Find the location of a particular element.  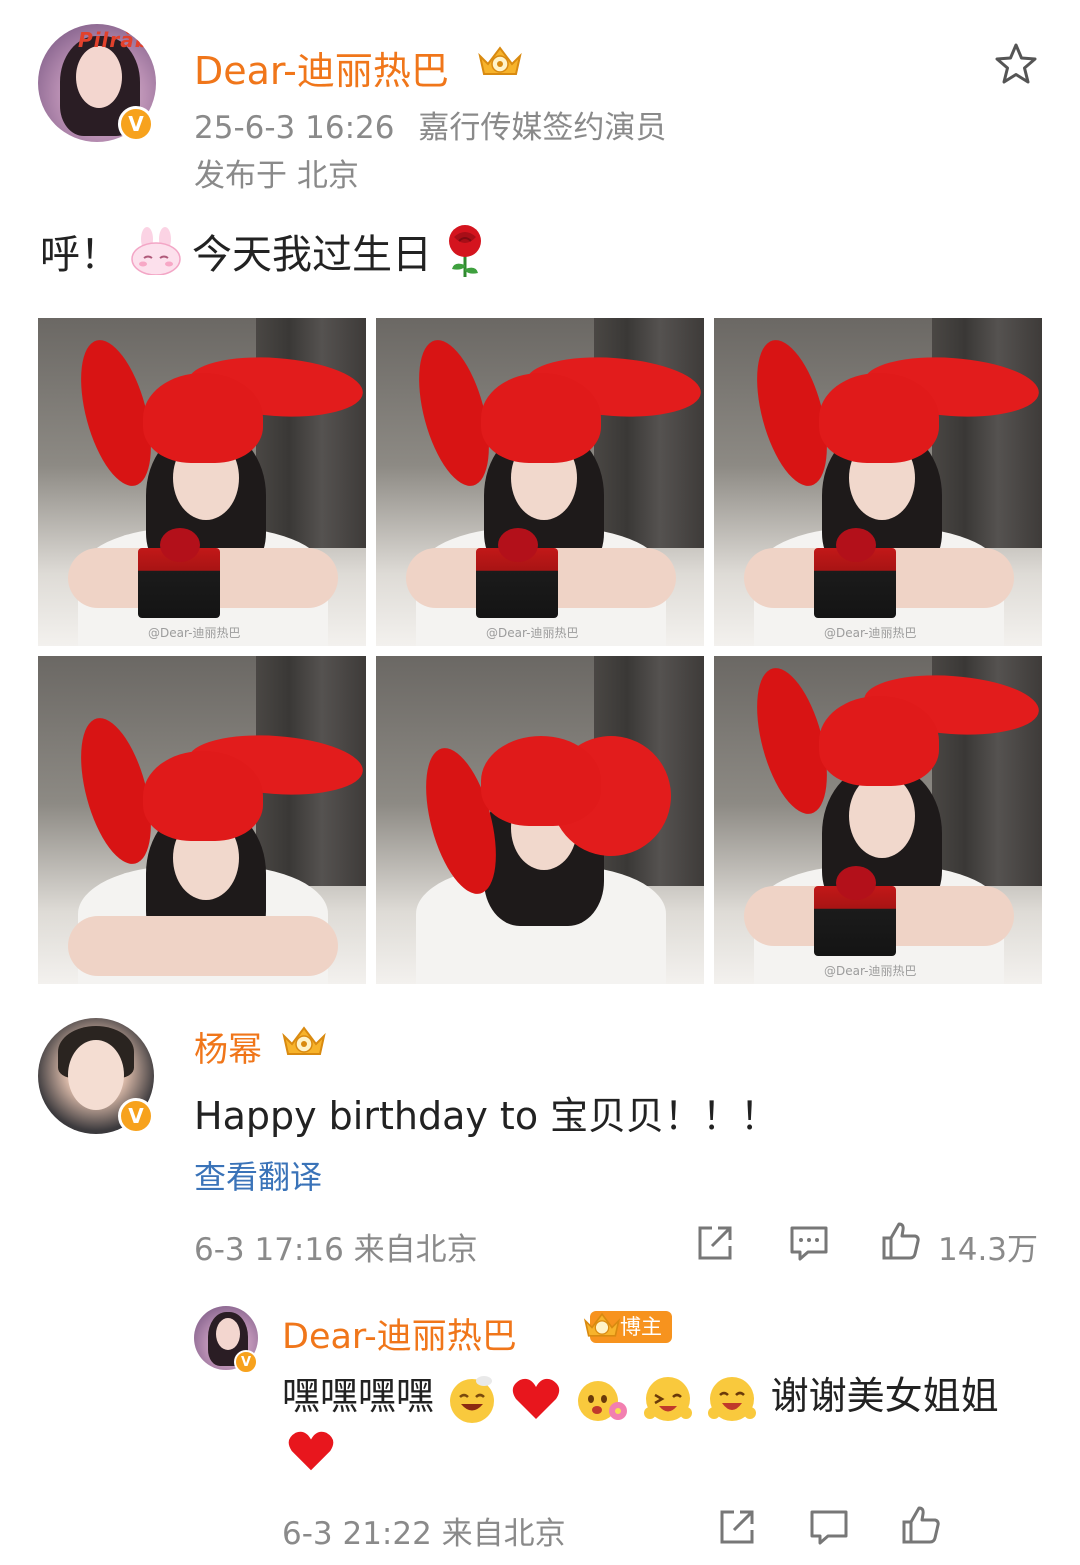

star-icon is located at coordinates (1016, 64).